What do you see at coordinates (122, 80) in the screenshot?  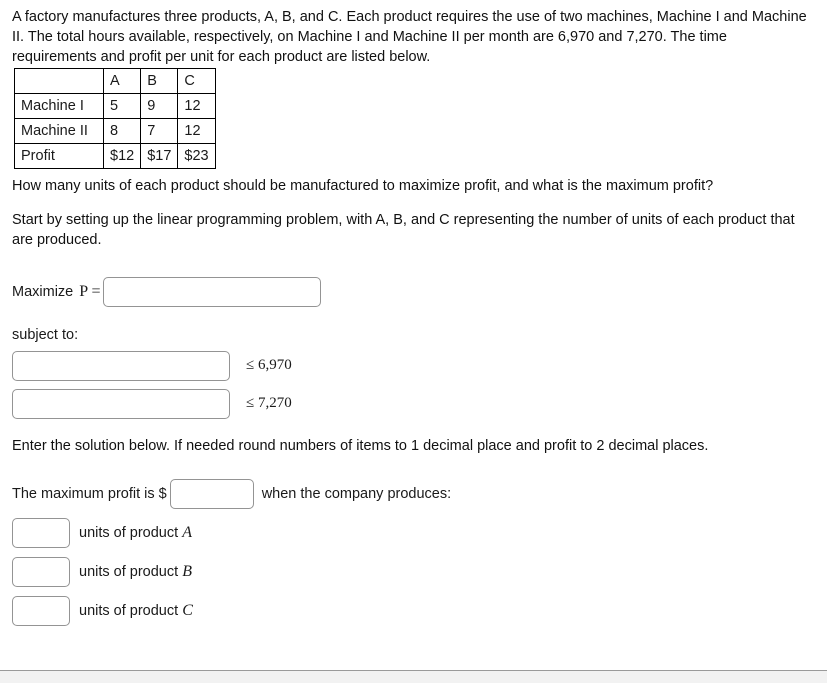 I see `table-col-header-a: A` at bounding box center [122, 80].